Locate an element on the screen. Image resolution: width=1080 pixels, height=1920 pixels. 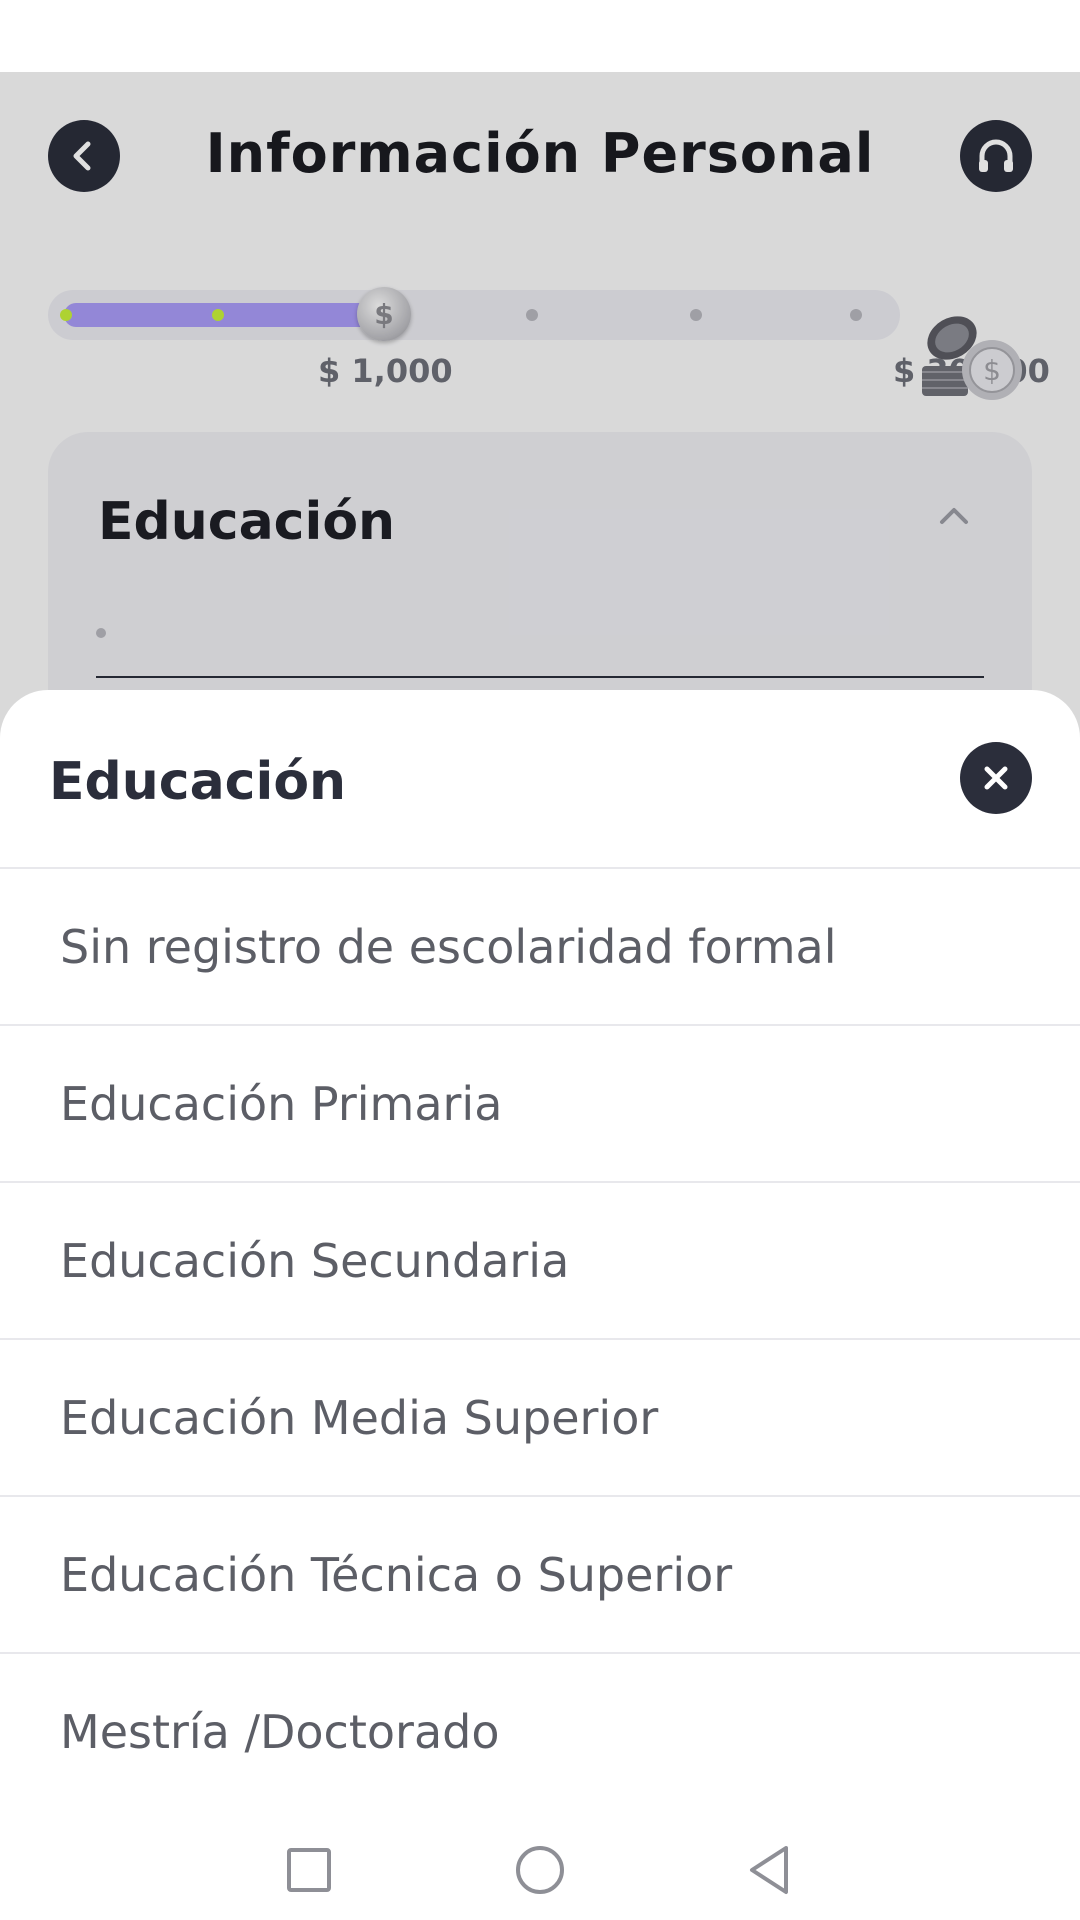
back-icon is located at coordinates (770, 1870).